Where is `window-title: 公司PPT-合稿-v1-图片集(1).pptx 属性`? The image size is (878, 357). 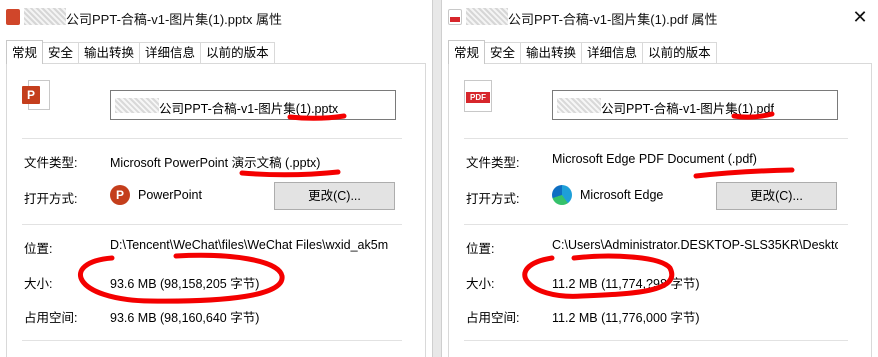
window-title: 公司PPT-合稿-v1-图片集(1).pptx 属性 is located at coordinates (174, 19).